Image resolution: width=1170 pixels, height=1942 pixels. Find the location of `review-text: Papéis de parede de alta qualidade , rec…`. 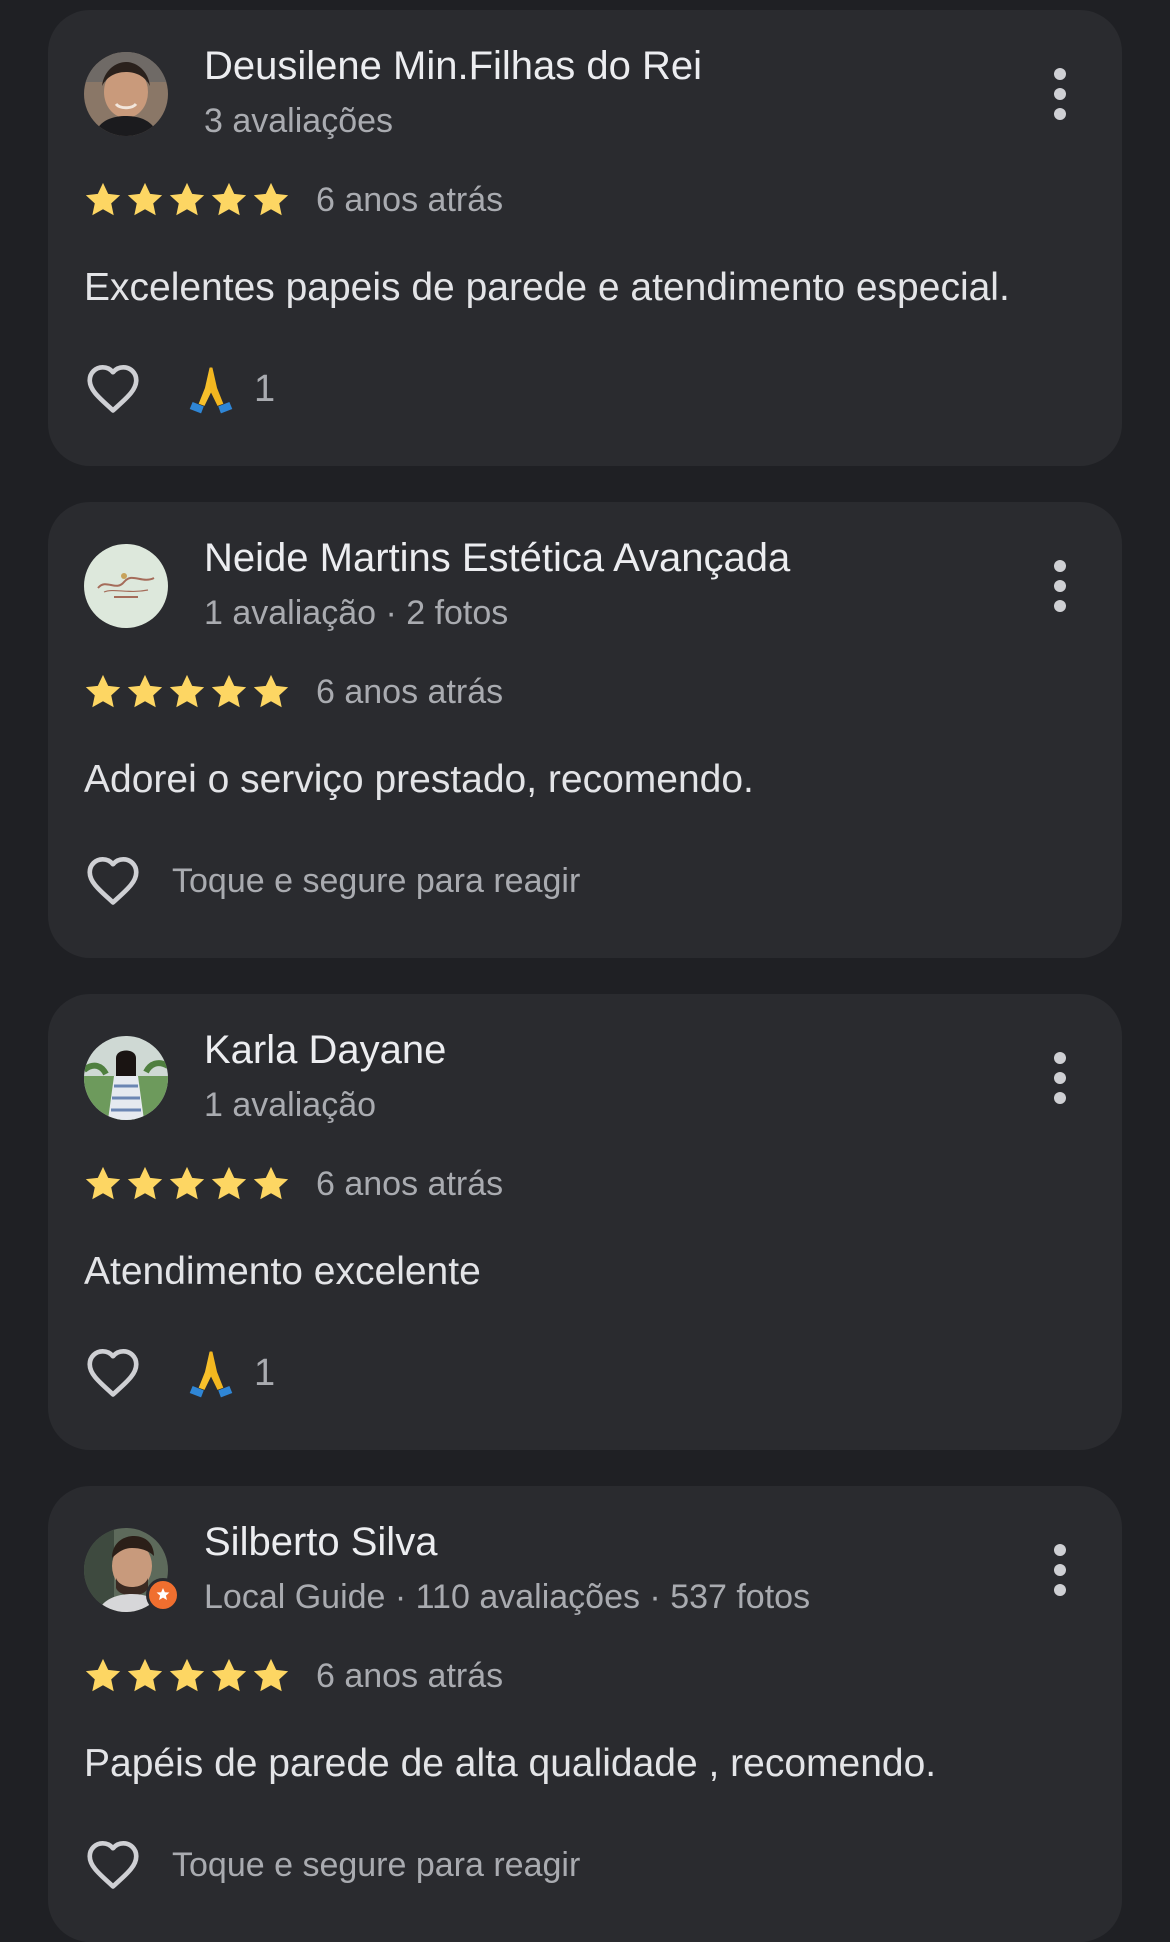

review-text: Papéis de parede de alta qualidade , rec… is located at coordinates (510, 1763).